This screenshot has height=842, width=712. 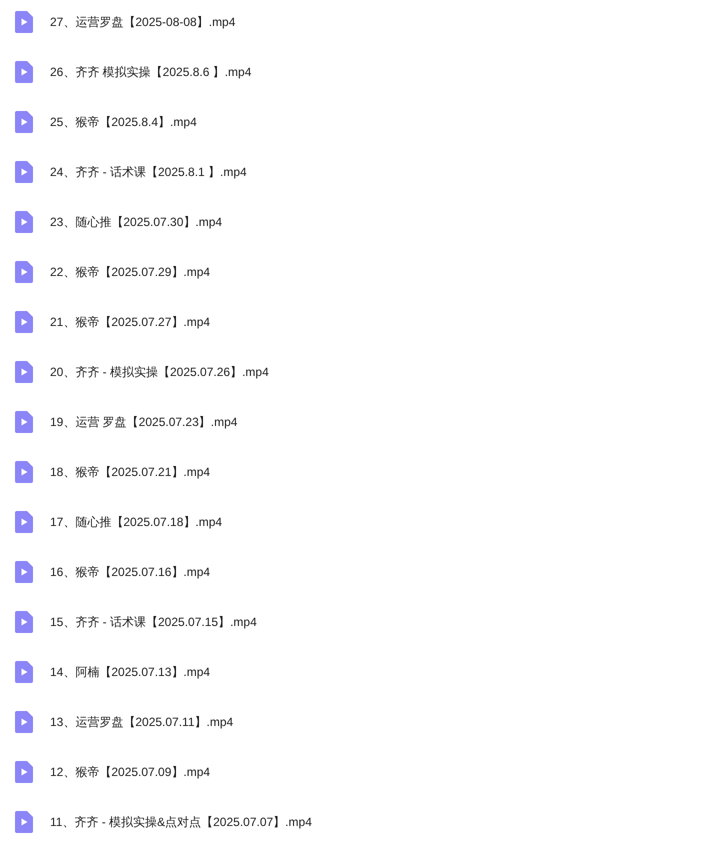 I want to click on file-name: 26、齐齐 模拟实操【2025.8.6 】.mp4, so click(x=151, y=72).